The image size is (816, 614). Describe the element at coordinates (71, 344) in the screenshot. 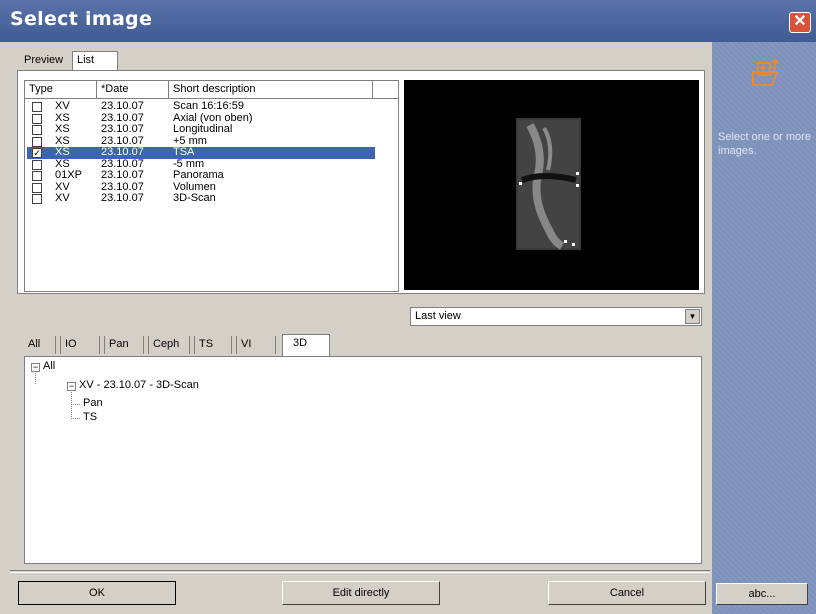

I see `tab-io-label: IO` at that location.